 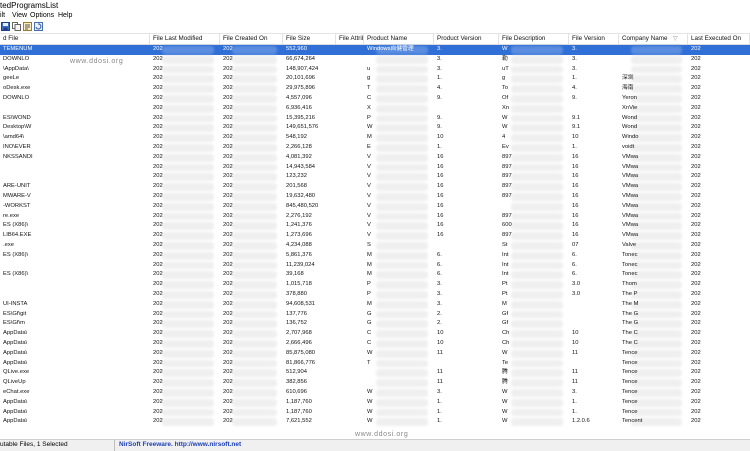 What do you see at coordinates (629, 284) in the screenshot?
I see `table-cell-company: Thom` at bounding box center [629, 284].